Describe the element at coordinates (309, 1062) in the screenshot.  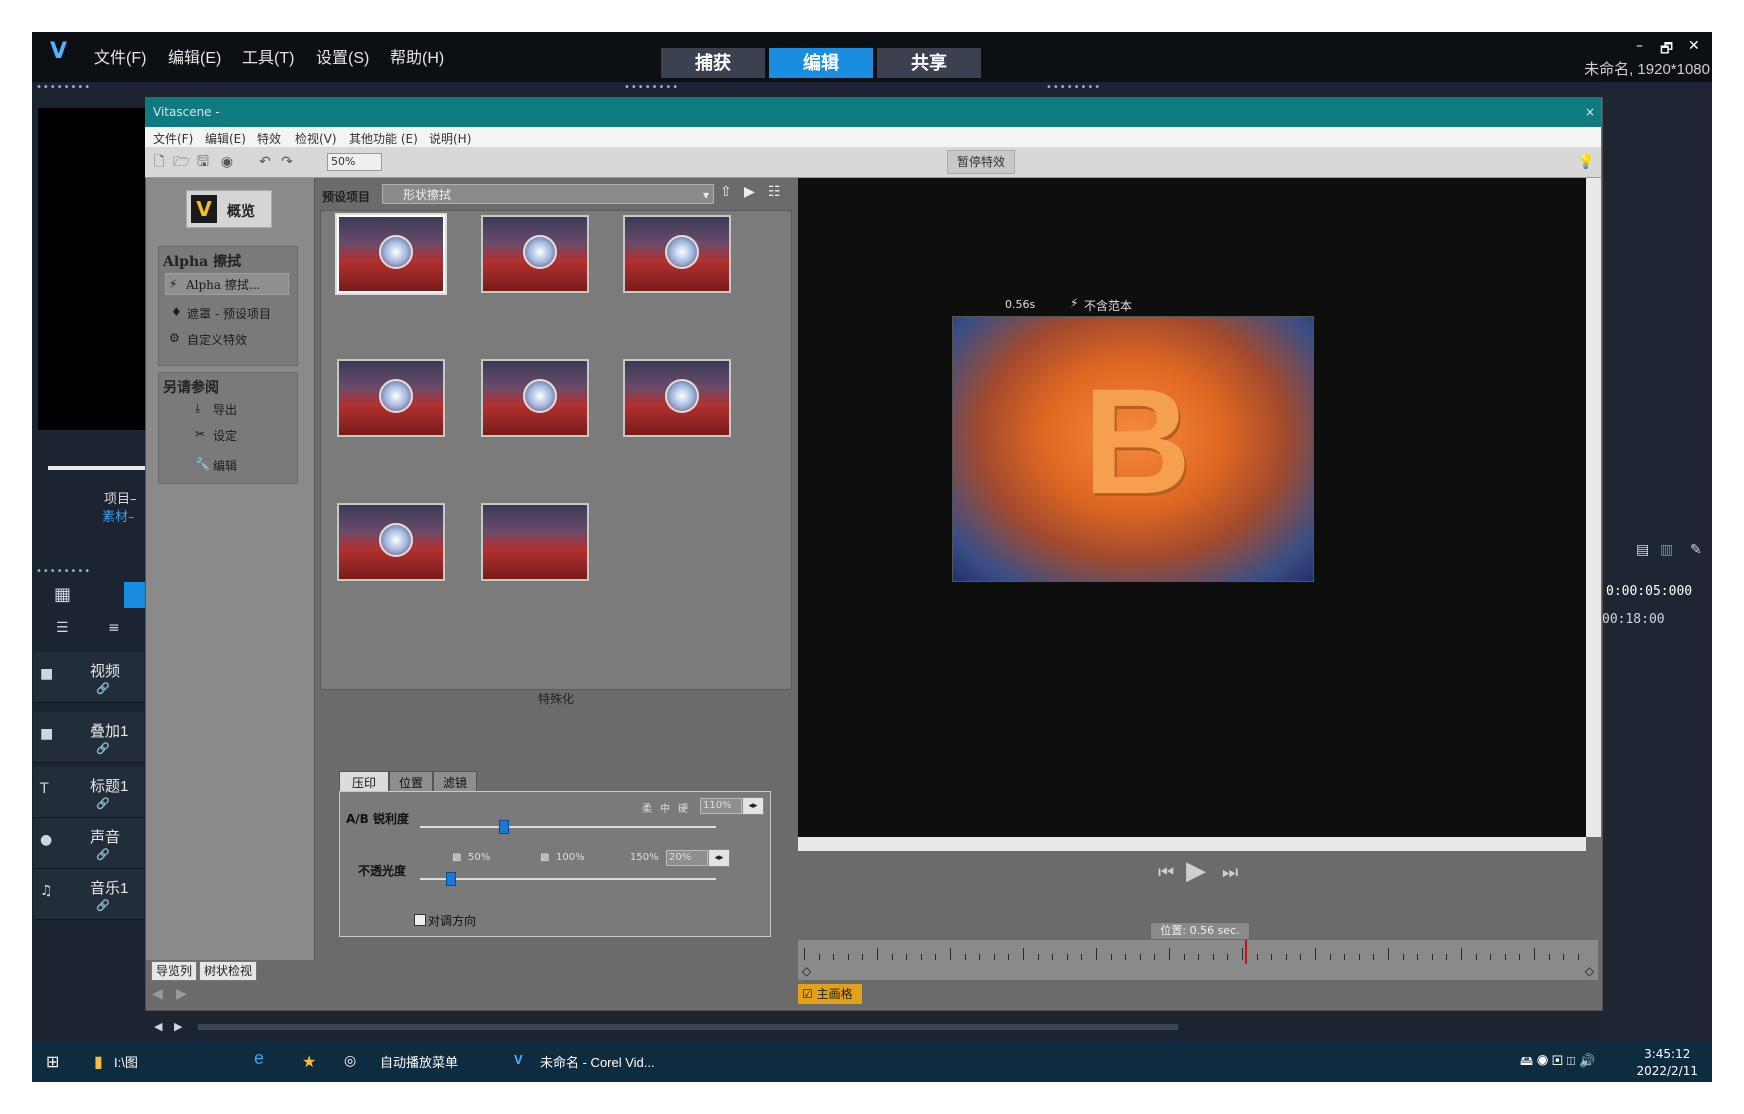
I see `favorites-icon: ★` at that location.